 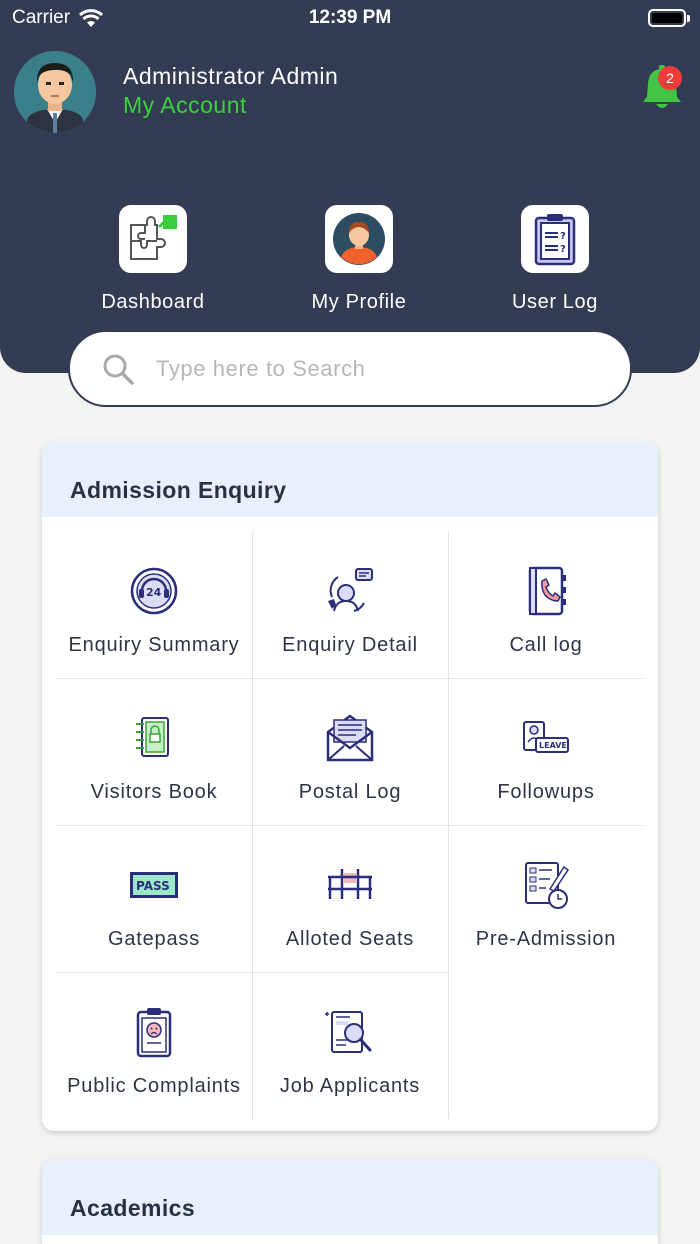 What do you see at coordinates (154, 1086) in the screenshot?
I see `public-complaints-label: Public Complaints` at bounding box center [154, 1086].